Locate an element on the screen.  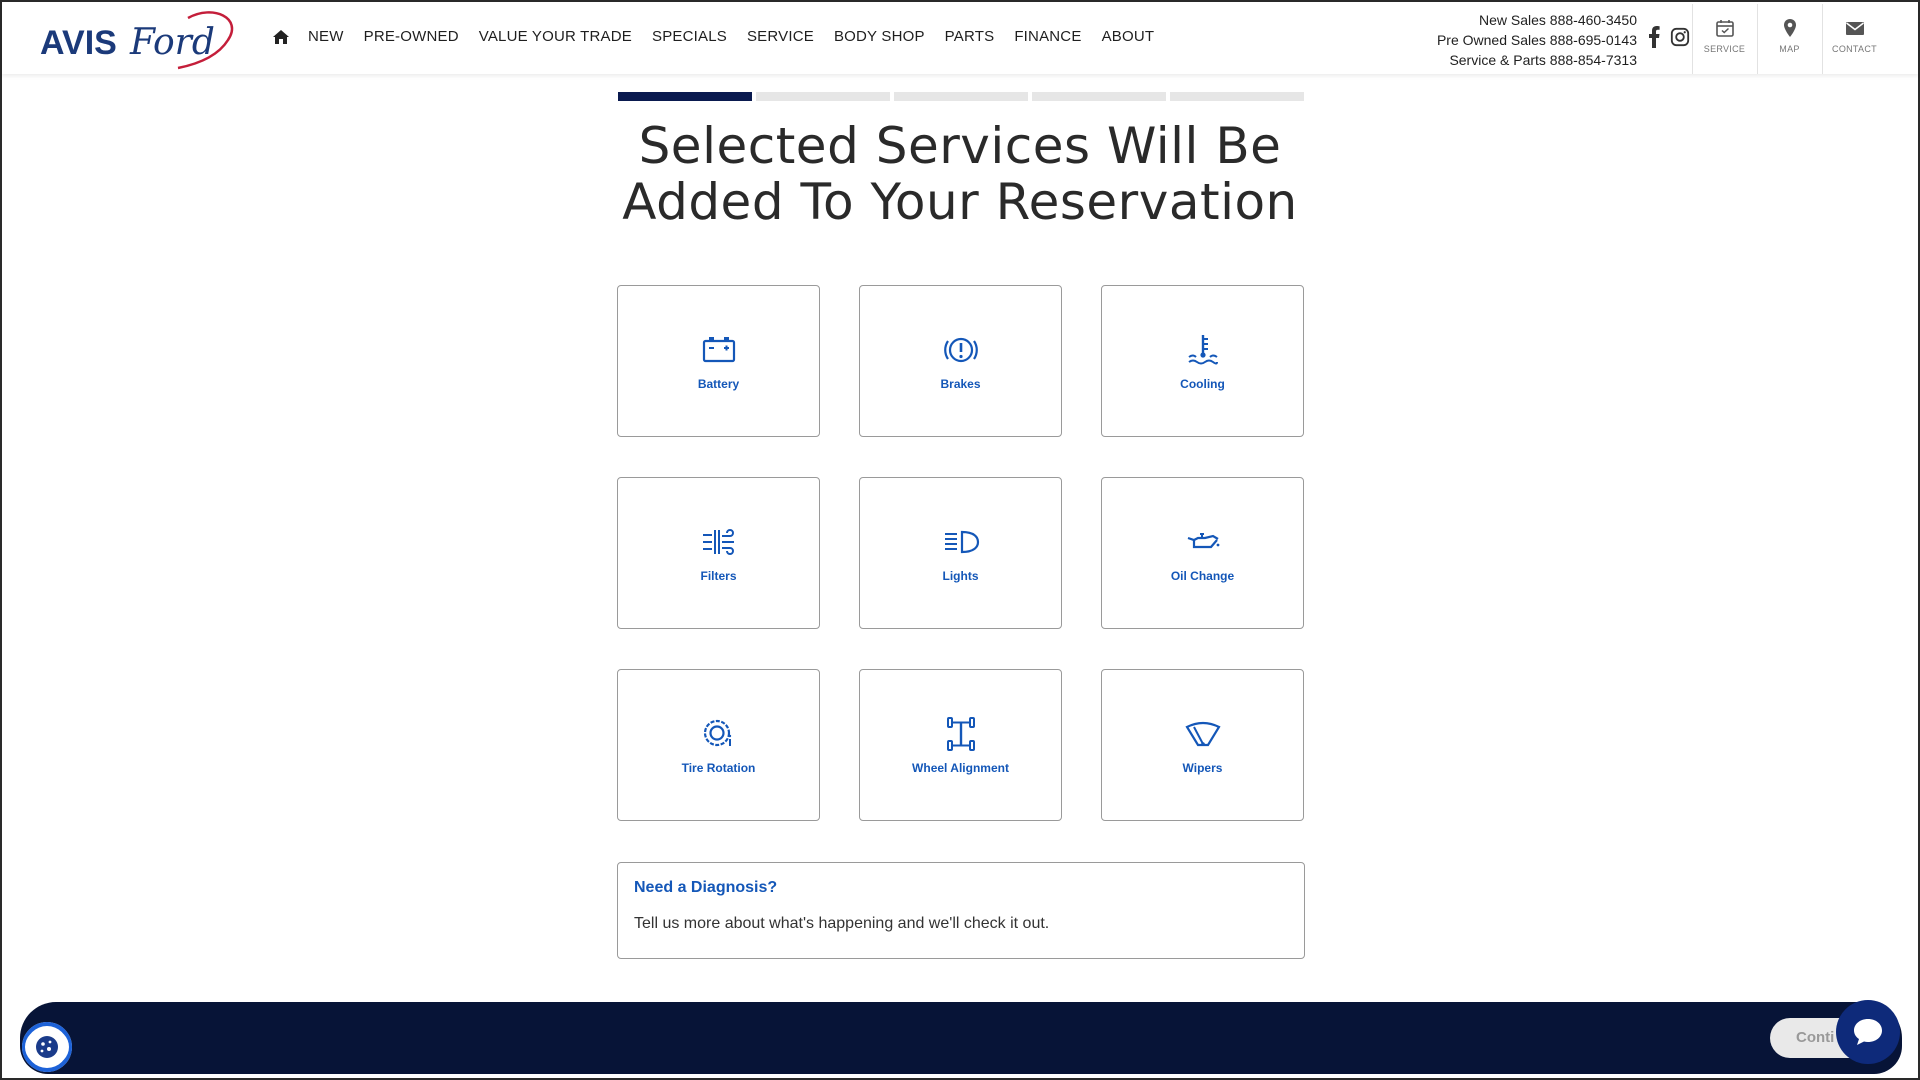
chat-button is located at coordinates (1868, 1032).